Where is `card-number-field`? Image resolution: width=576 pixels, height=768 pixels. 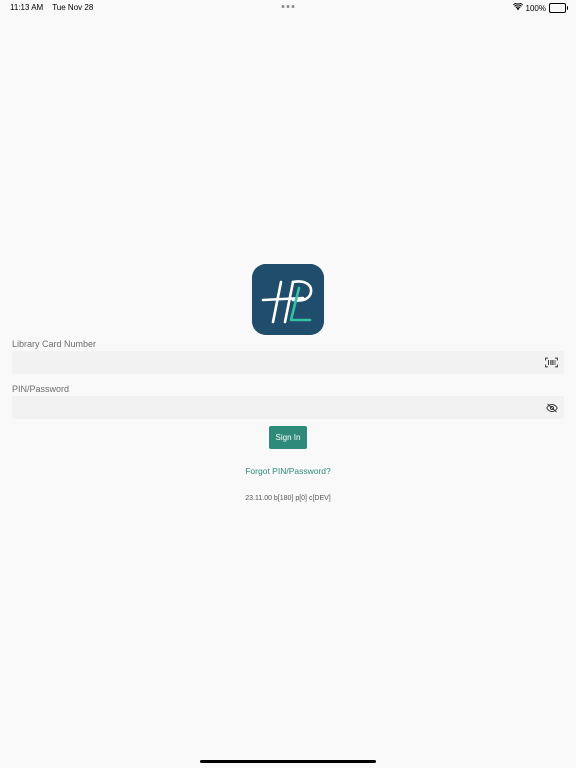 card-number-field is located at coordinates (288, 362).